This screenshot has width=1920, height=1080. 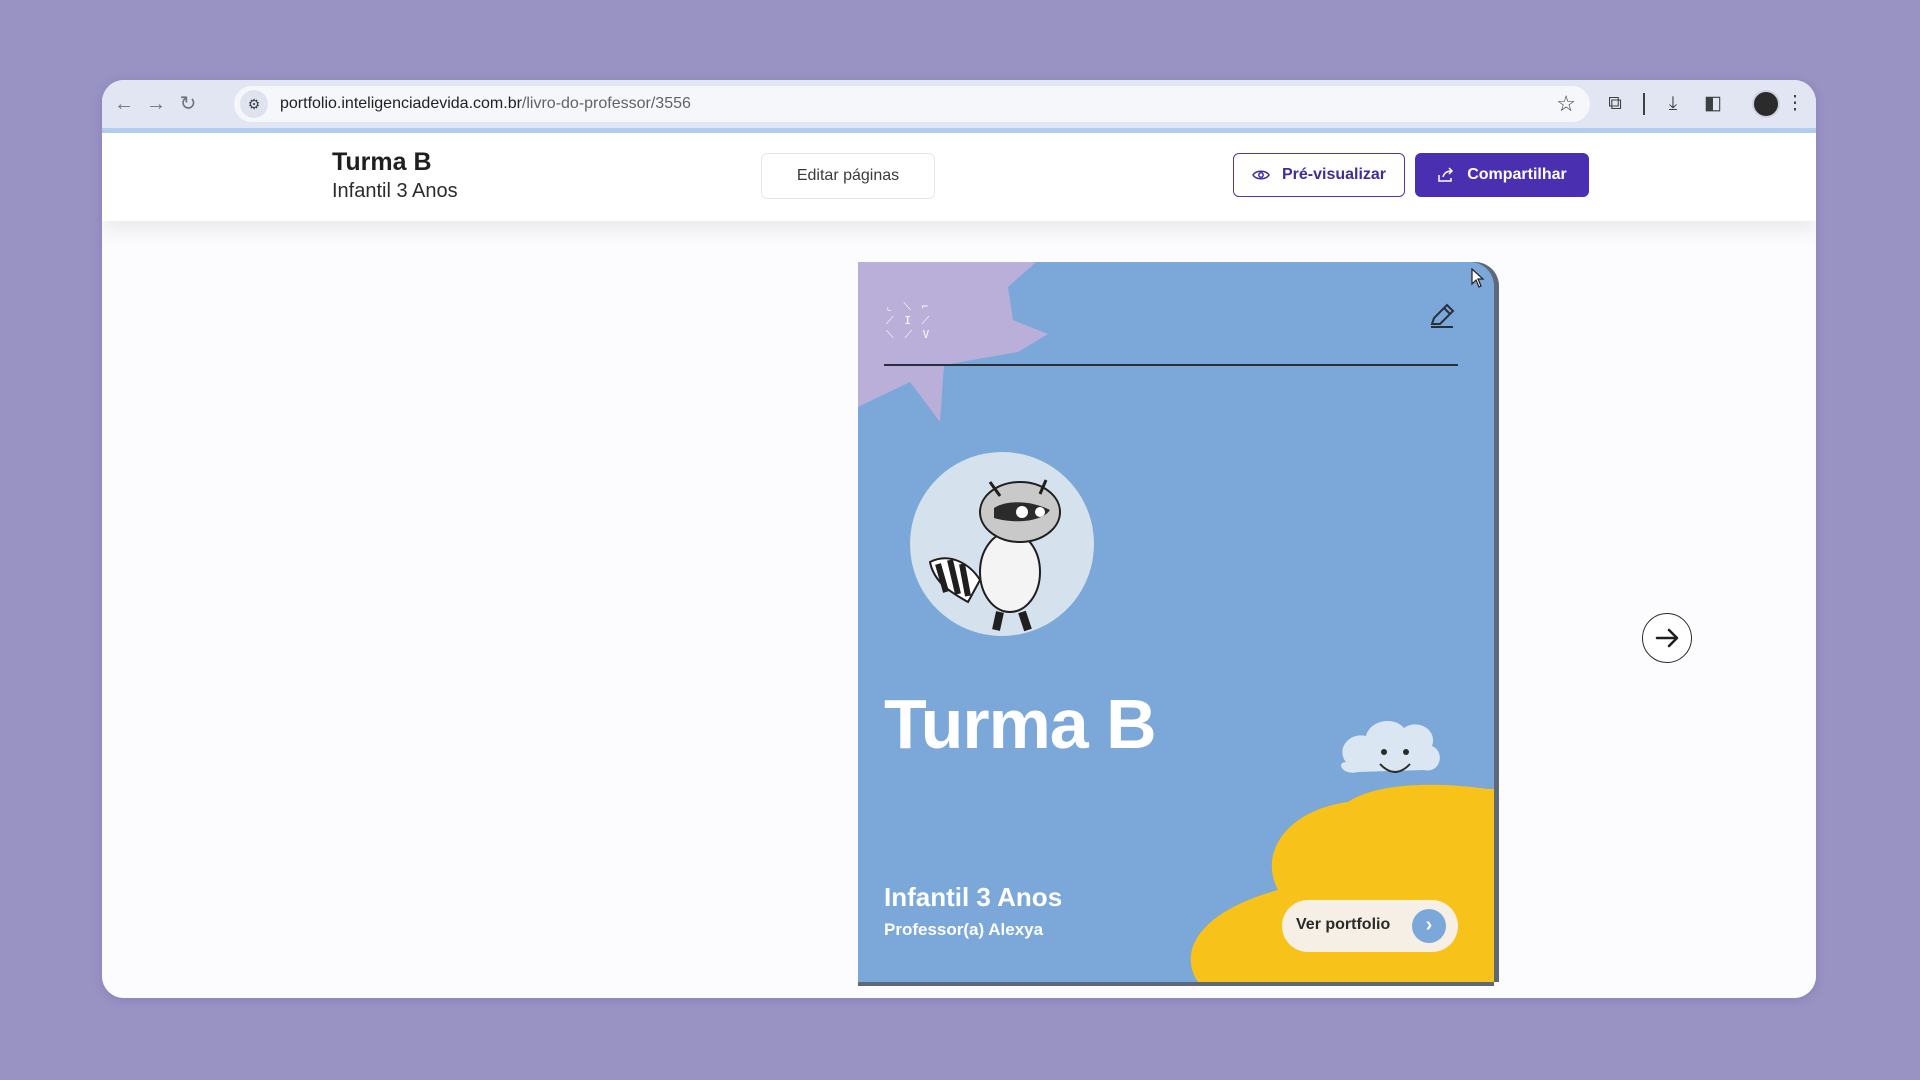 I want to click on view-portfolio-button: Ver portfolio ›, so click(x=1370, y=926).